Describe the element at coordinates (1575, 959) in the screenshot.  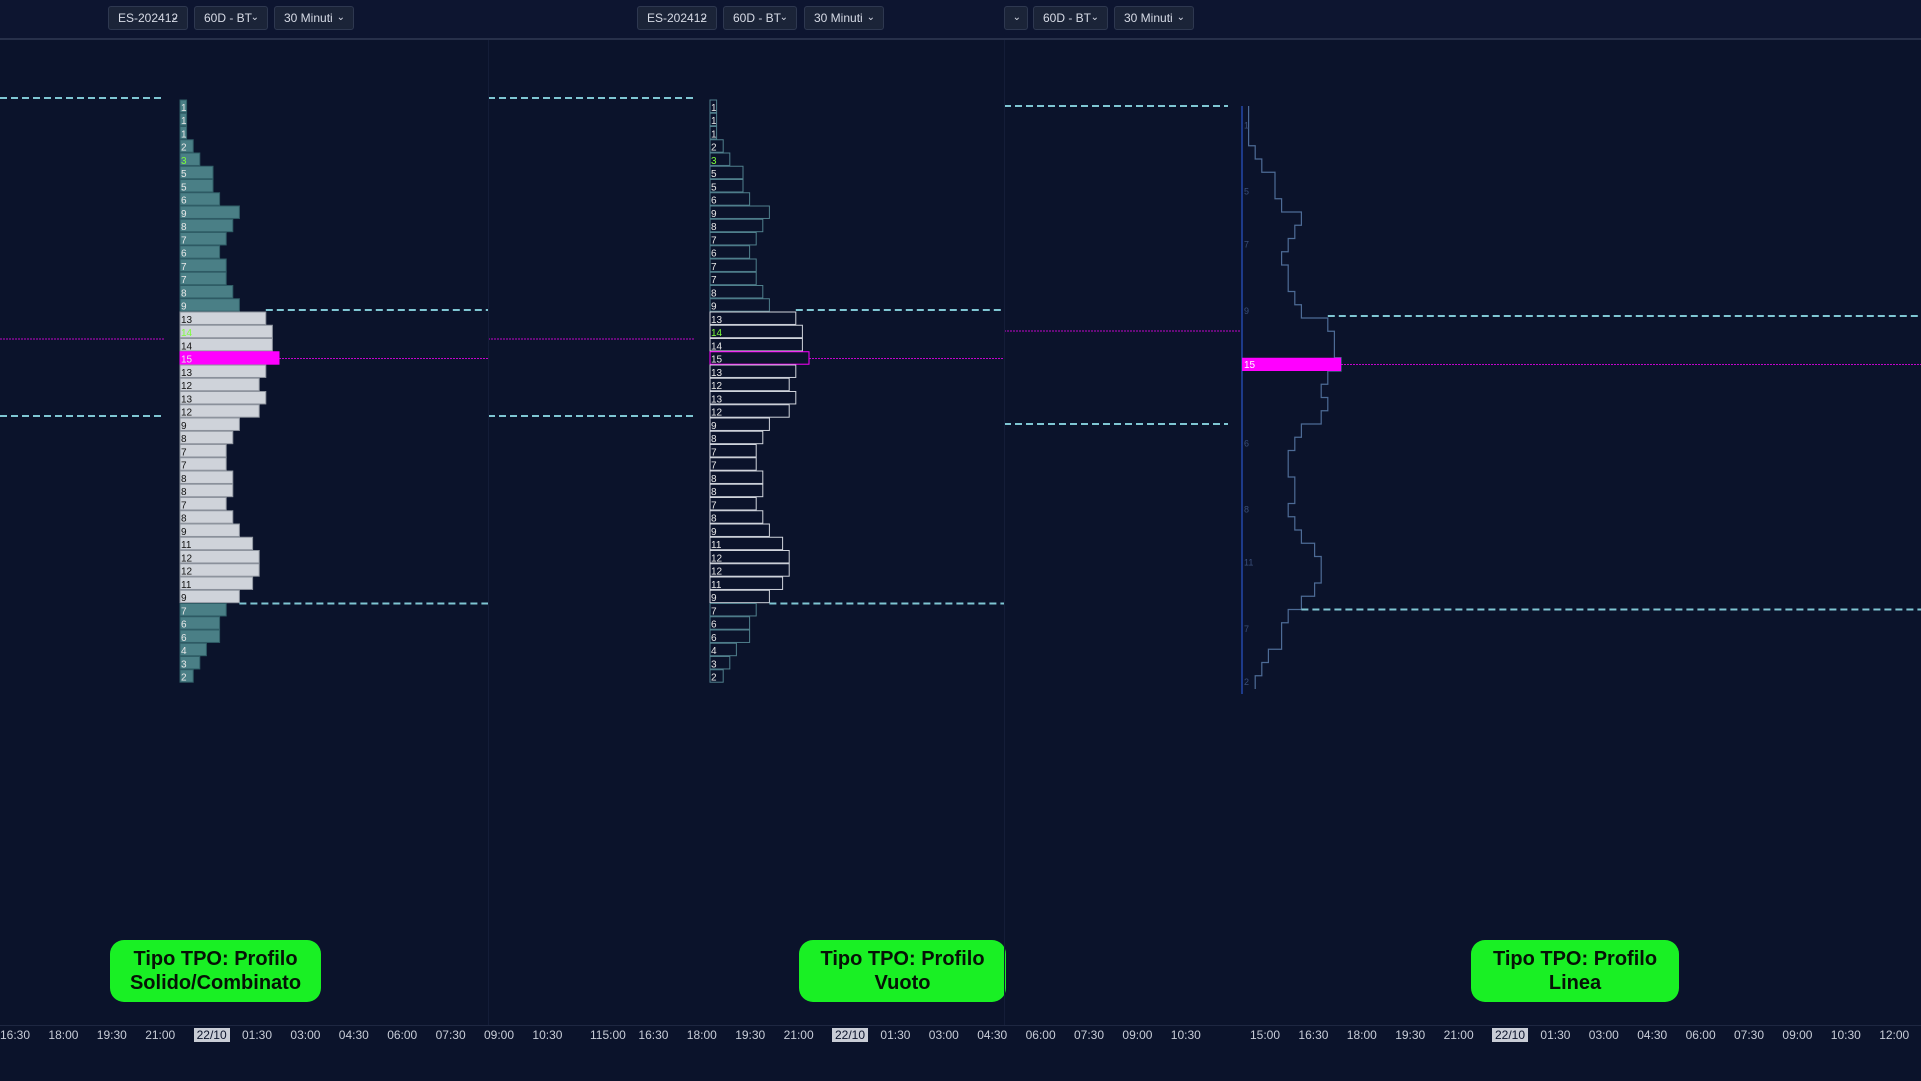
I see `caption-line-line1: Tipo TPO: Profilo` at that location.